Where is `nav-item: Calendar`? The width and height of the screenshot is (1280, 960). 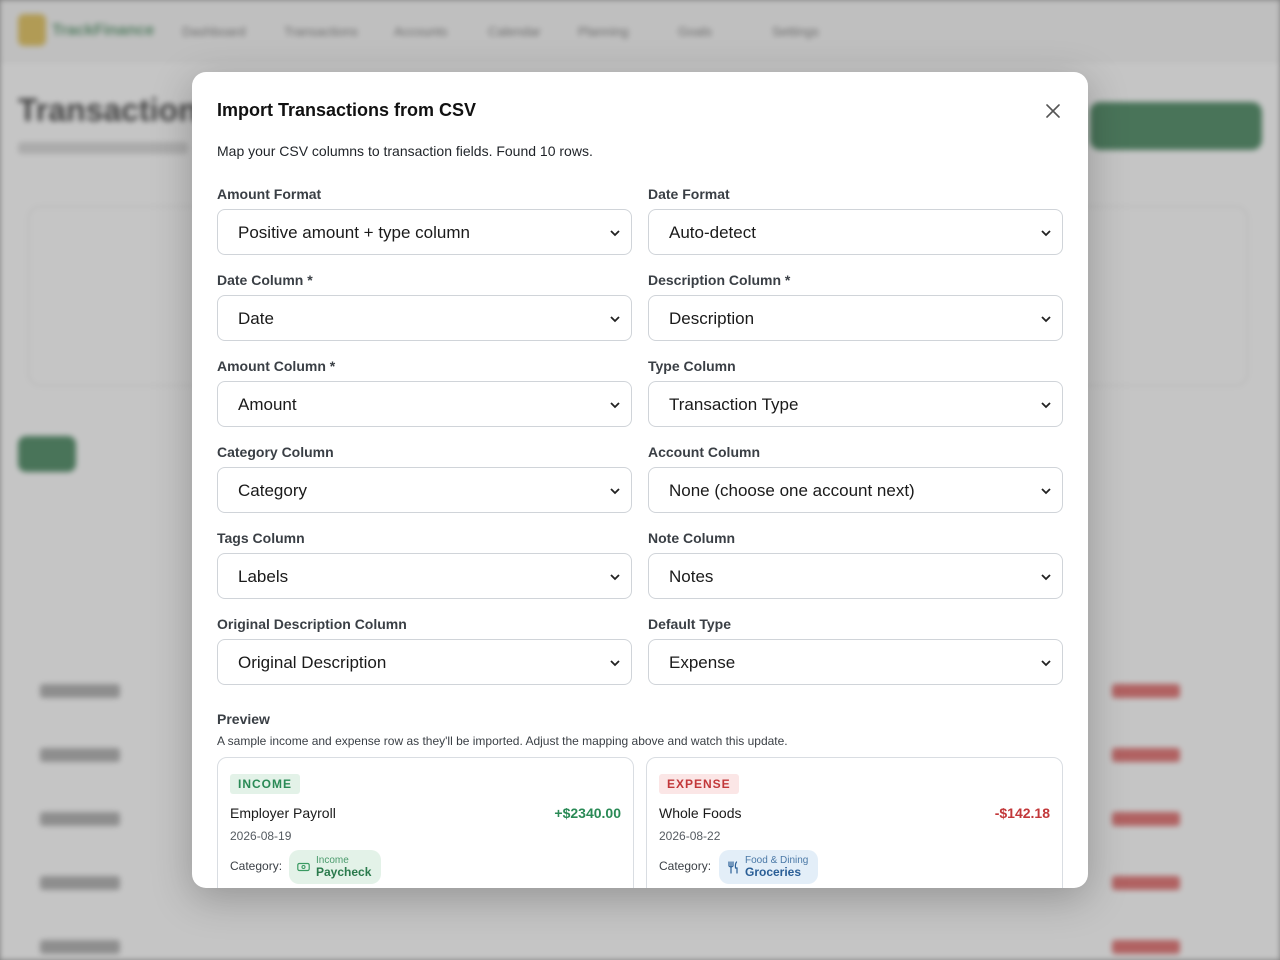 nav-item: Calendar is located at coordinates (514, 31).